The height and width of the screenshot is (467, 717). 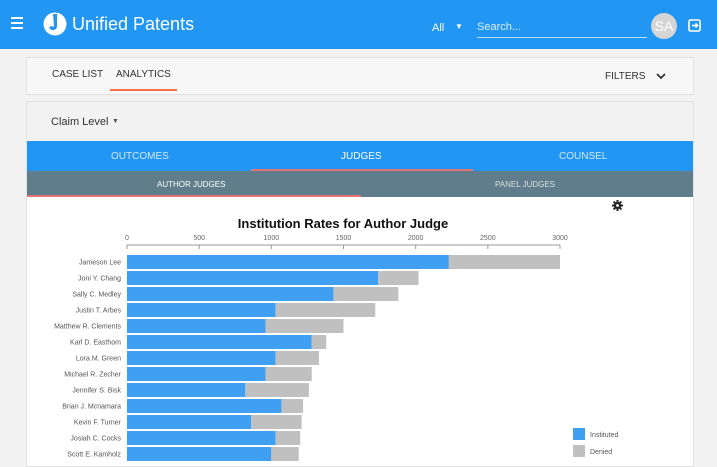 I want to click on gear-icon, so click(x=617, y=205).